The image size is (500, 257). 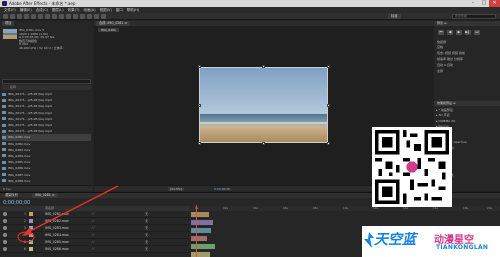 I want to click on clone-stamp-tool-icon, so click(x=82, y=16).